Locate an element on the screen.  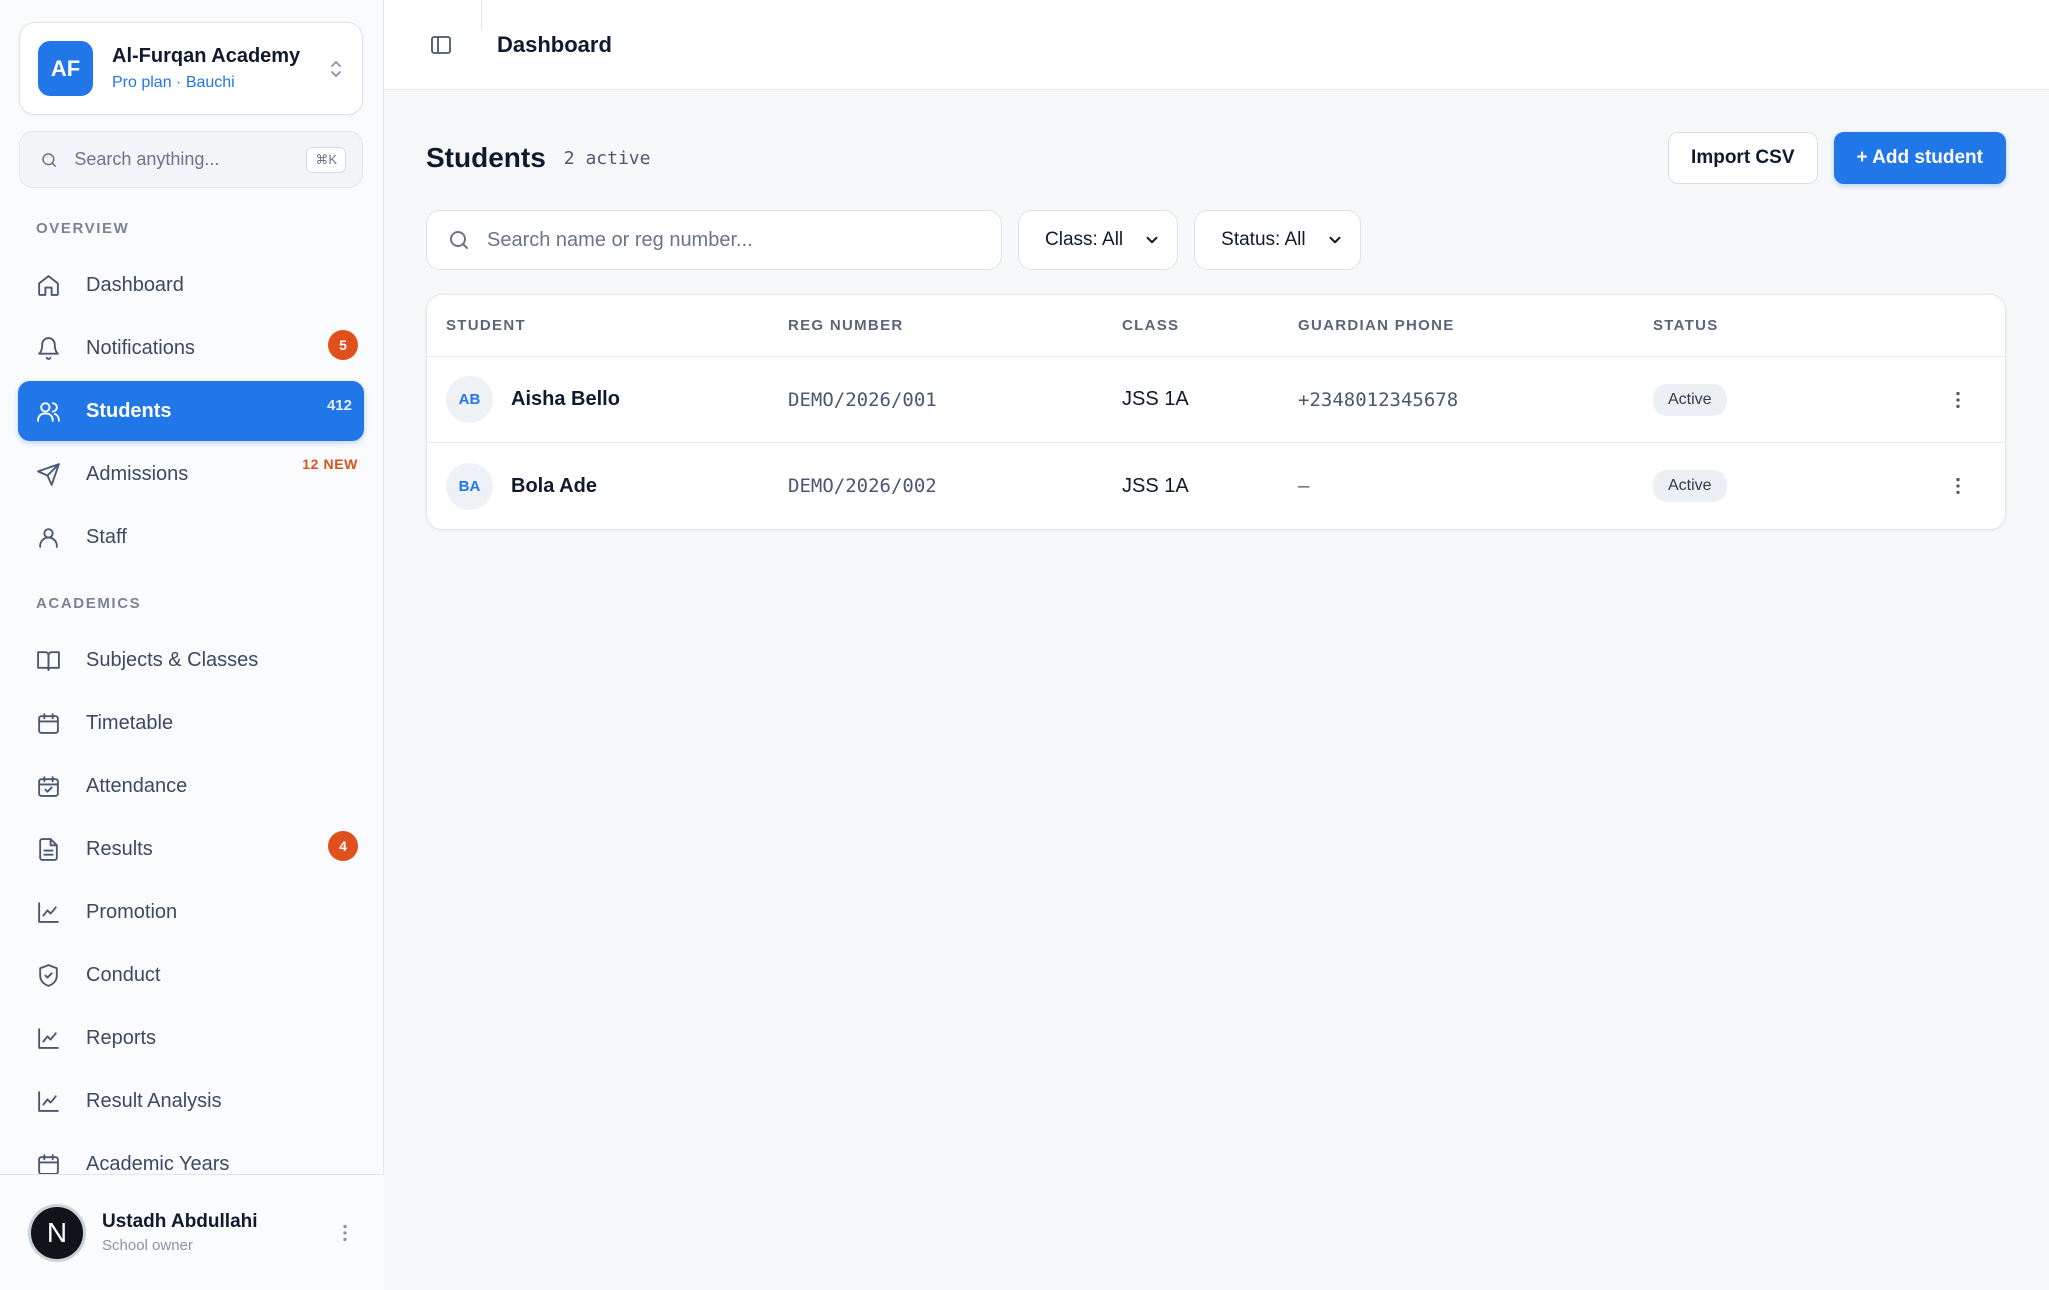
home-icon is located at coordinates (48, 285).